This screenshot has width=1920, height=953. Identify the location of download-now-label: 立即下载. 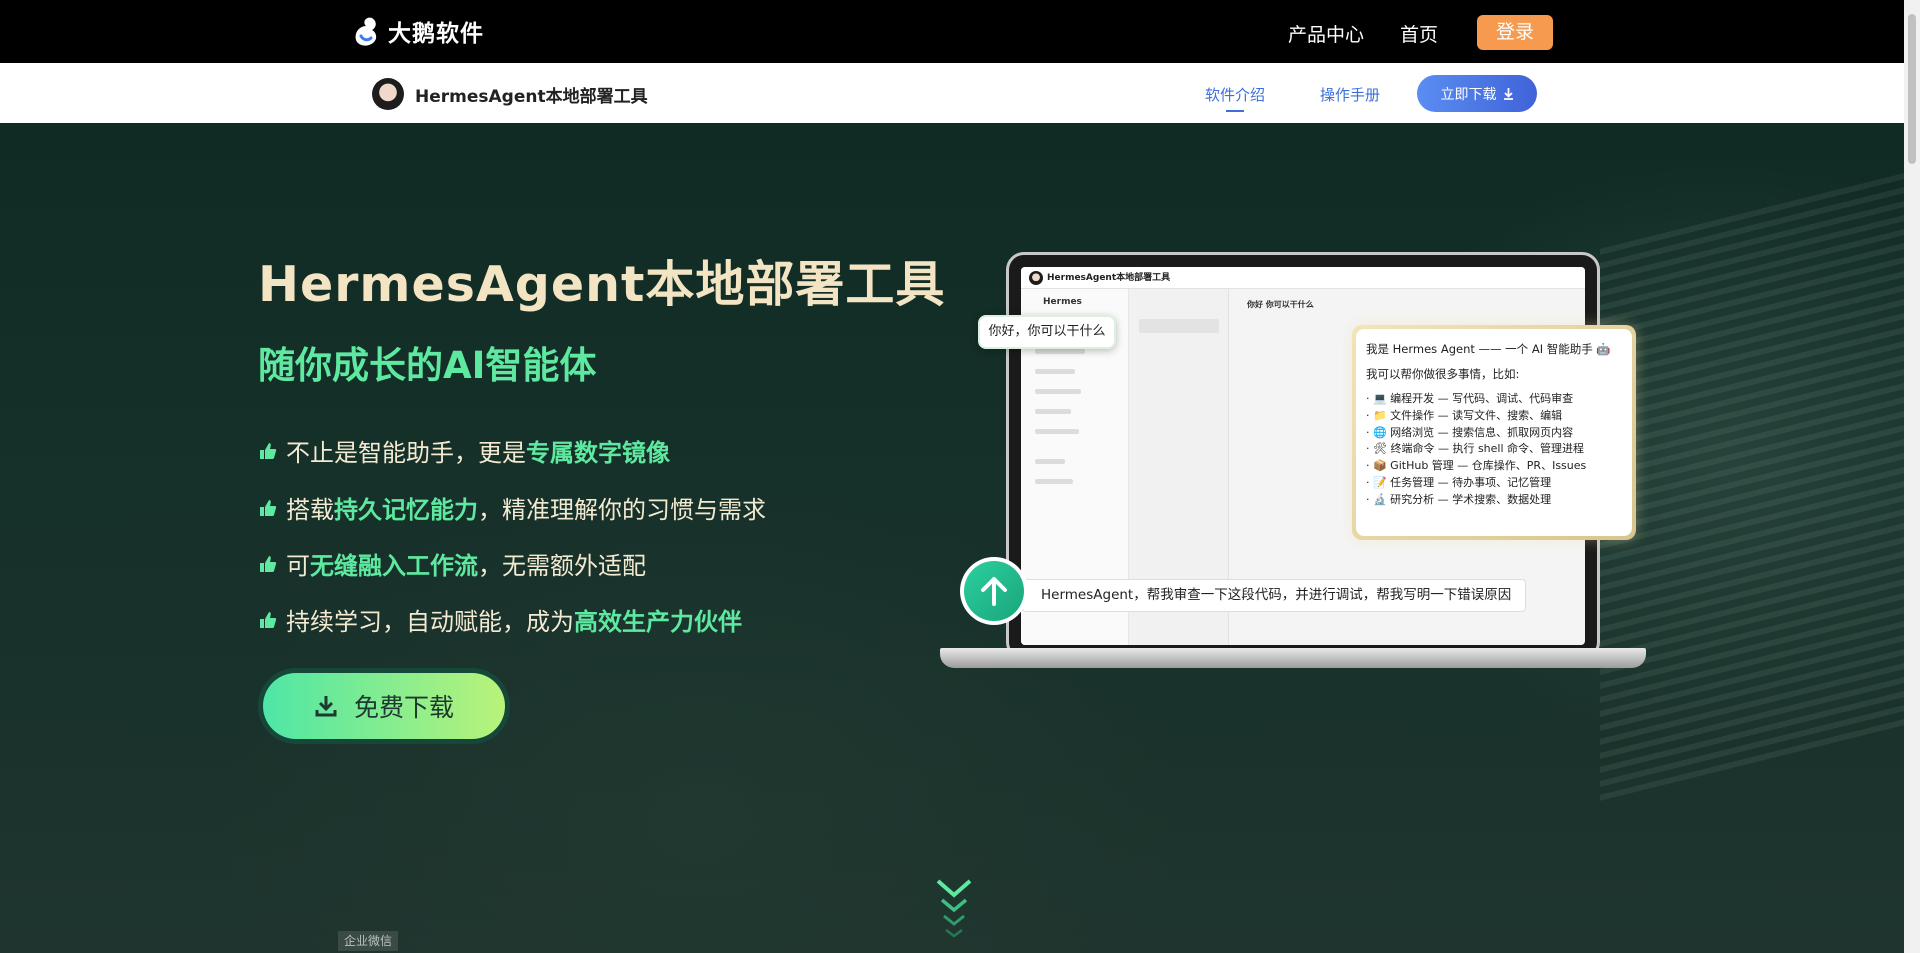
(1468, 94).